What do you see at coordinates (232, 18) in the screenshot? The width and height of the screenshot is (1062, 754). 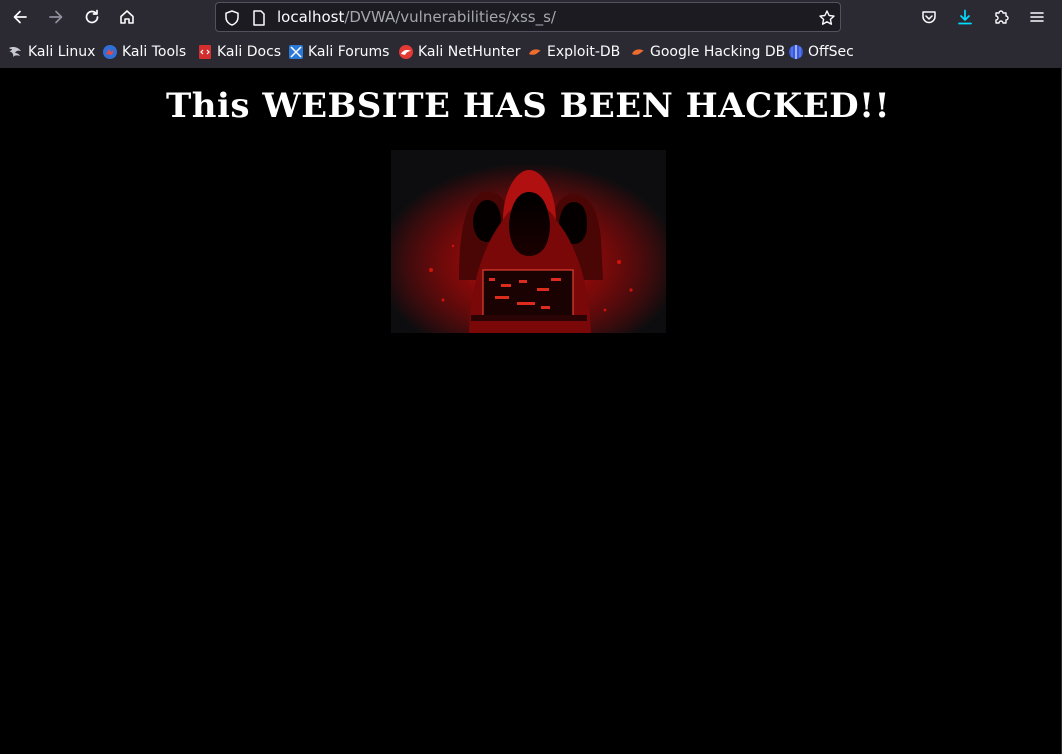 I see `shield-icon` at bounding box center [232, 18].